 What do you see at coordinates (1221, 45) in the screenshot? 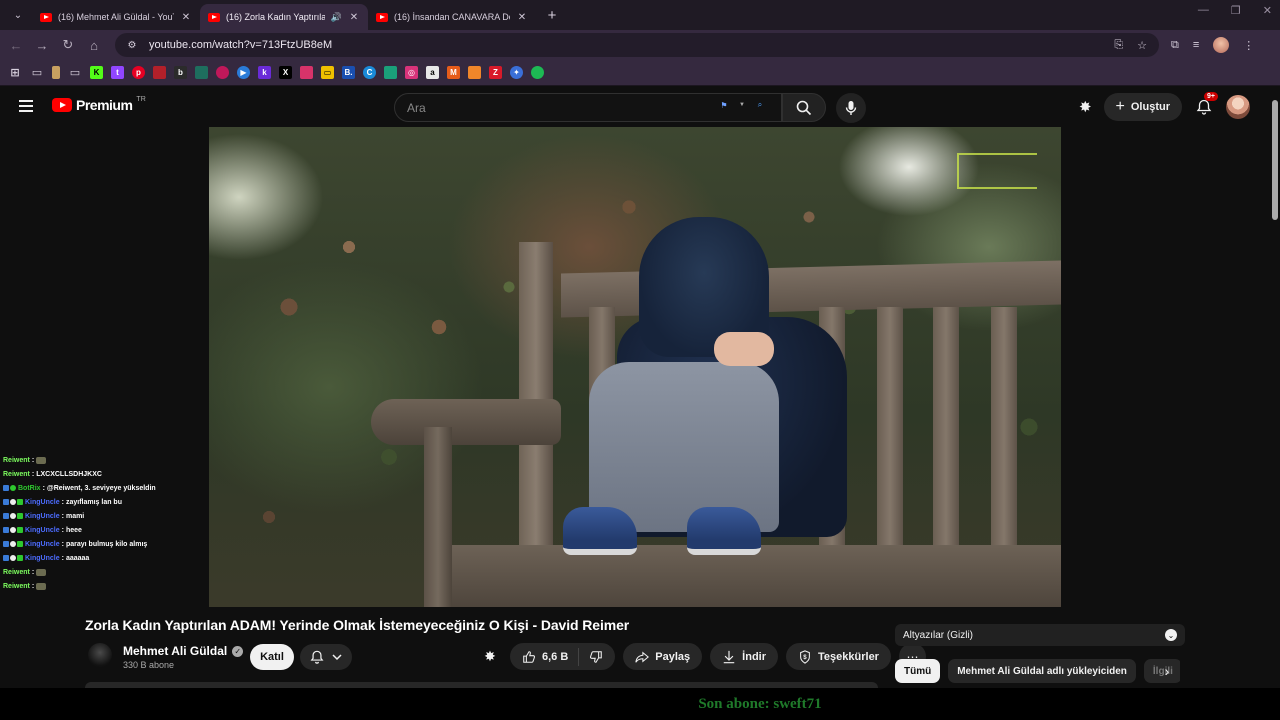
I see `profile-avatar` at bounding box center [1221, 45].